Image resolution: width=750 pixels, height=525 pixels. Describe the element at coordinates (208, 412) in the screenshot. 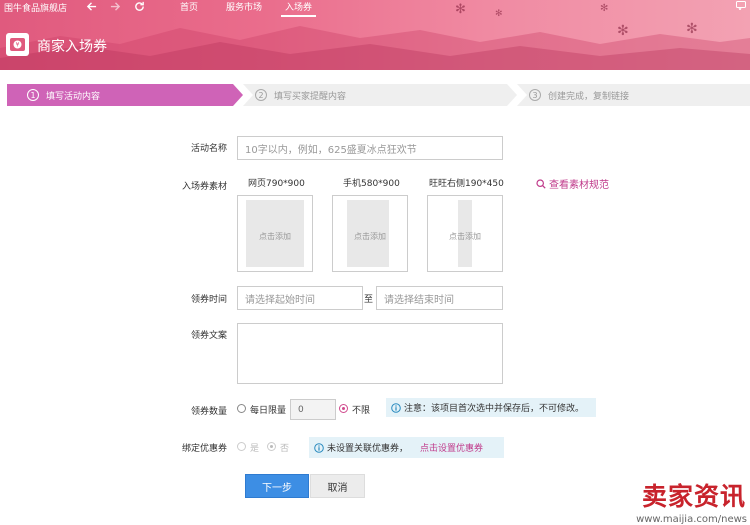

I see `claim-quantity-label: 领券数量` at that location.